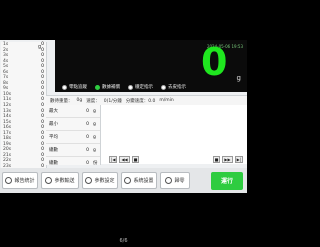 This screenshot has width=320, height=247. What do you see at coordinates (144, 87) in the screenshot?
I see `mode-label: 穩定指示` at bounding box center [144, 87].